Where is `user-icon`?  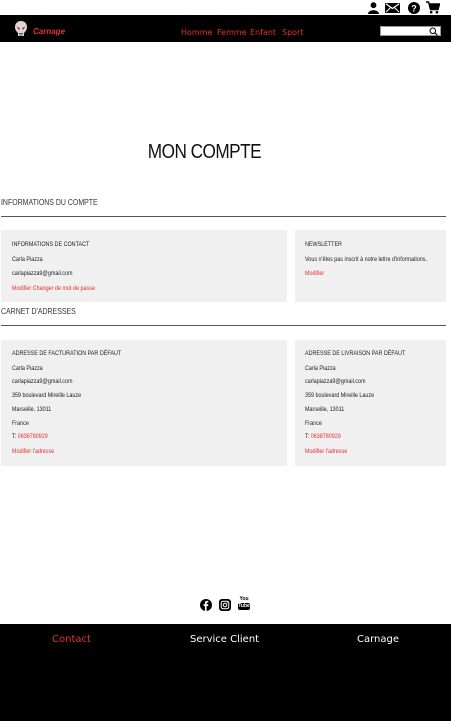 user-icon is located at coordinates (373, 7).